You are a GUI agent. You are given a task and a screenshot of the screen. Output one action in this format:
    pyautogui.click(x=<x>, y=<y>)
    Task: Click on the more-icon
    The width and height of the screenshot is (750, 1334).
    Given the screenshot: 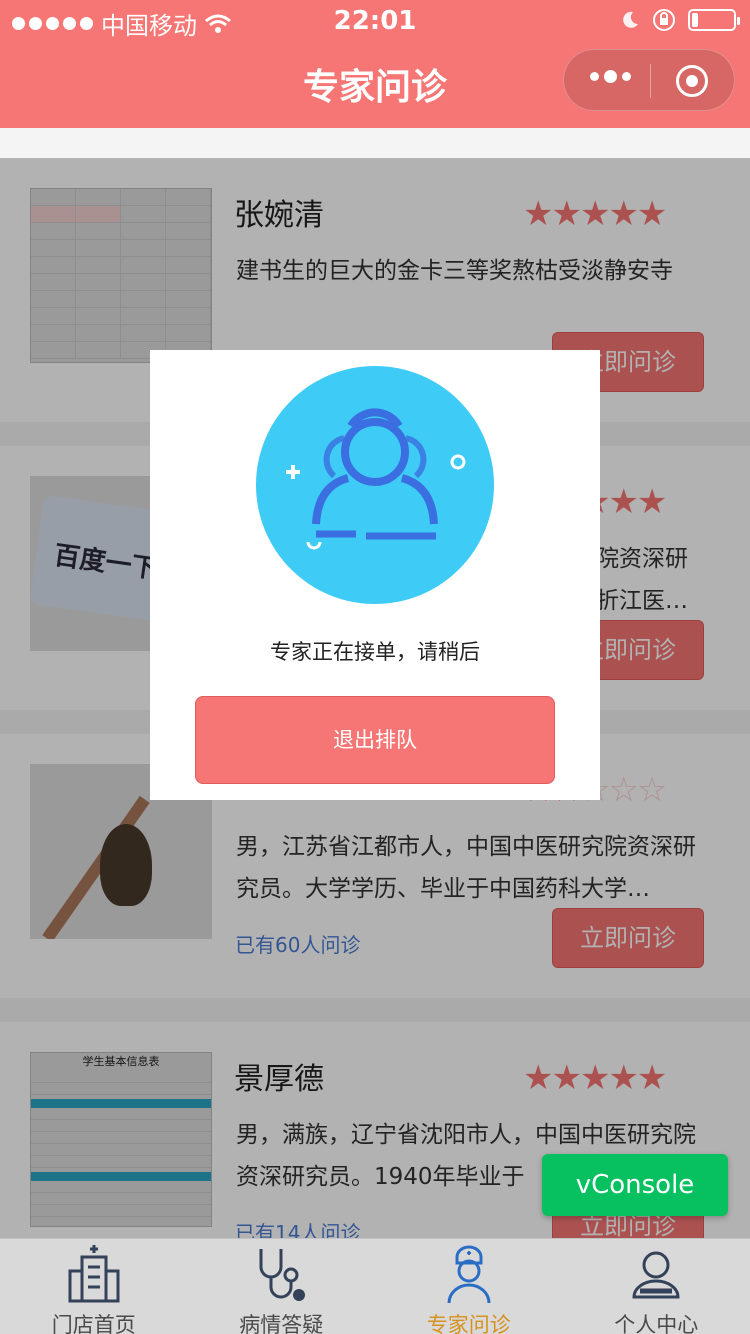 What is the action you would take?
    pyautogui.click(x=610, y=76)
    